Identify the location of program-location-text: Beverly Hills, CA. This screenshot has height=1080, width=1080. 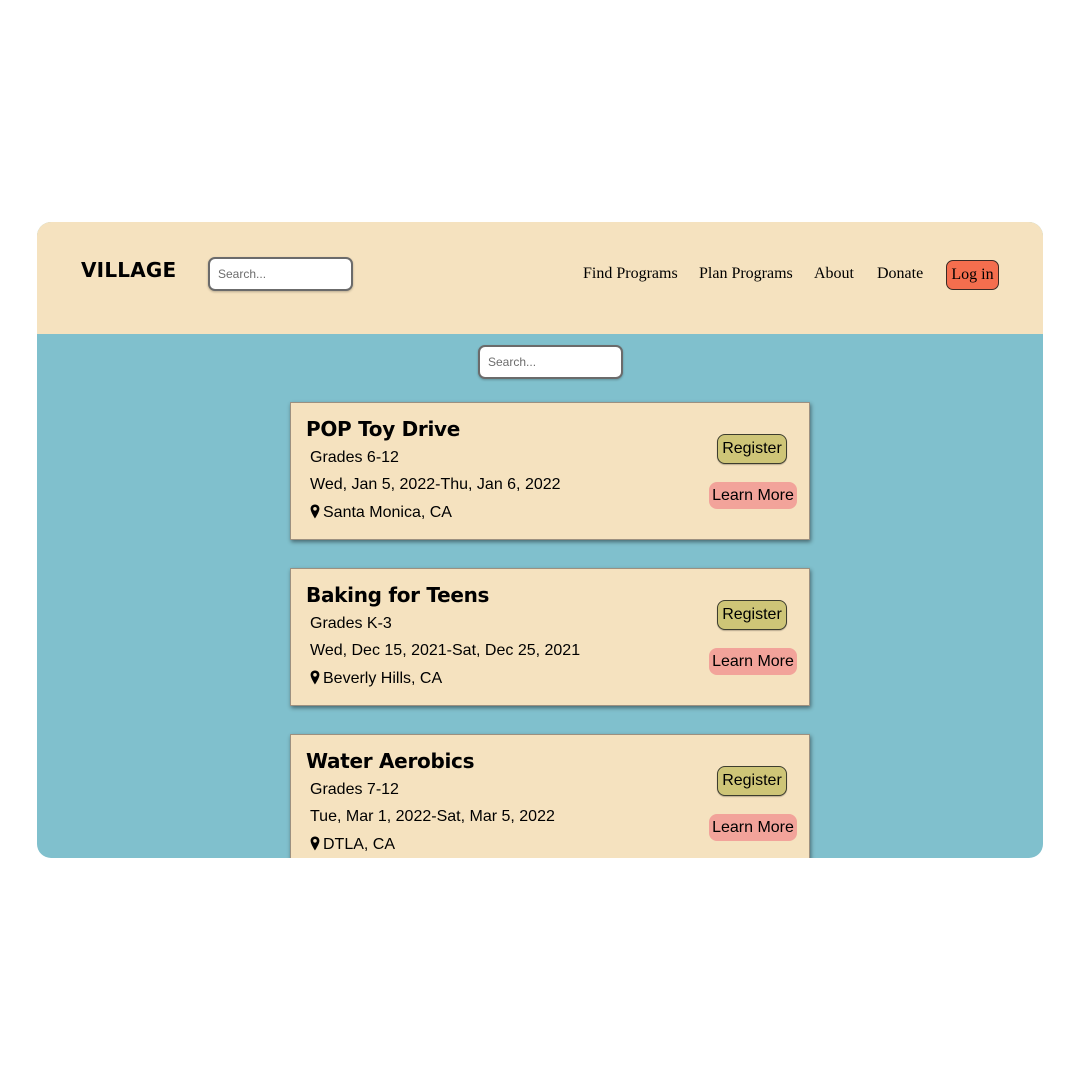
(383, 678).